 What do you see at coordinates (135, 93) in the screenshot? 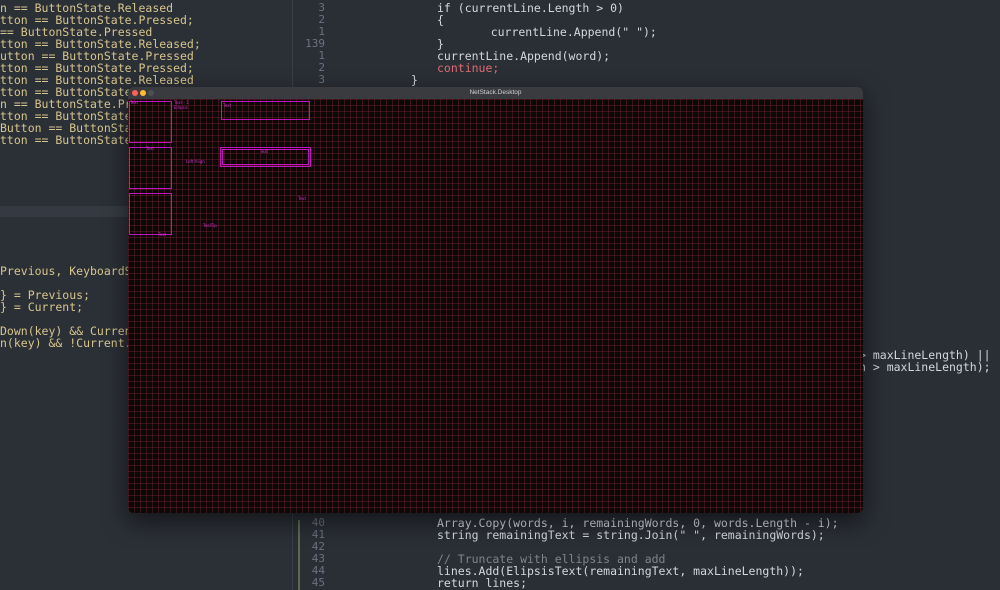
I see `close-button` at bounding box center [135, 93].